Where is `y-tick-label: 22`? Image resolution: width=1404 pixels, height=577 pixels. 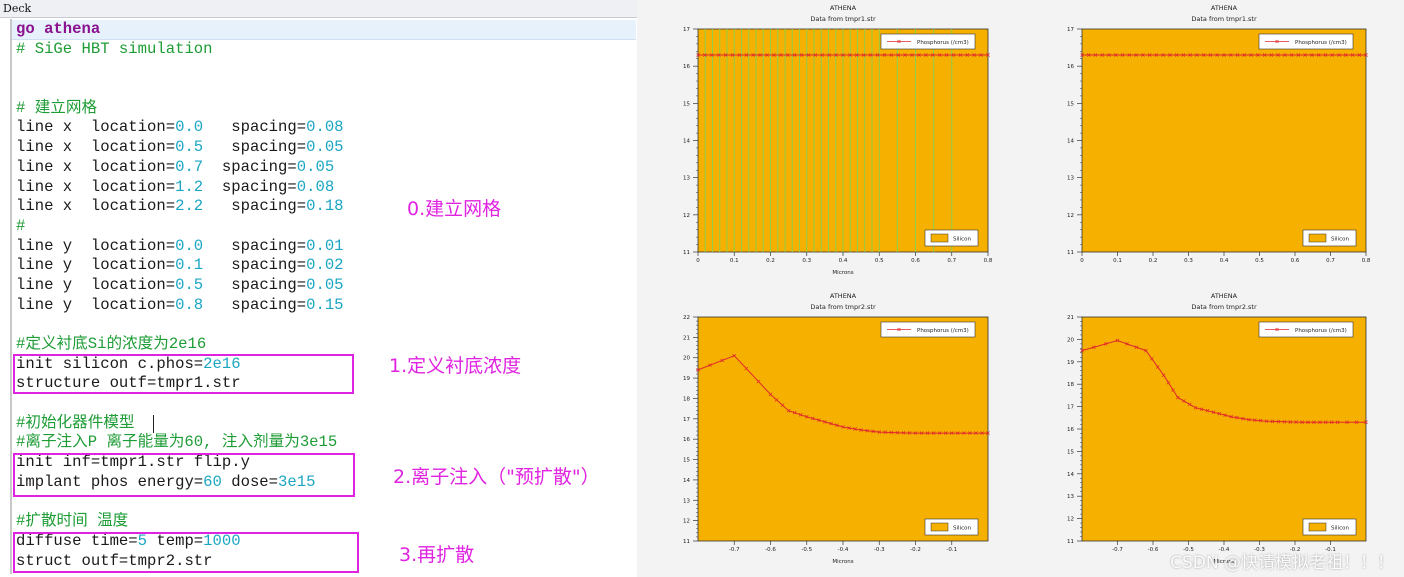
y-tick-label: 22 is located at coordinates (686, 318).